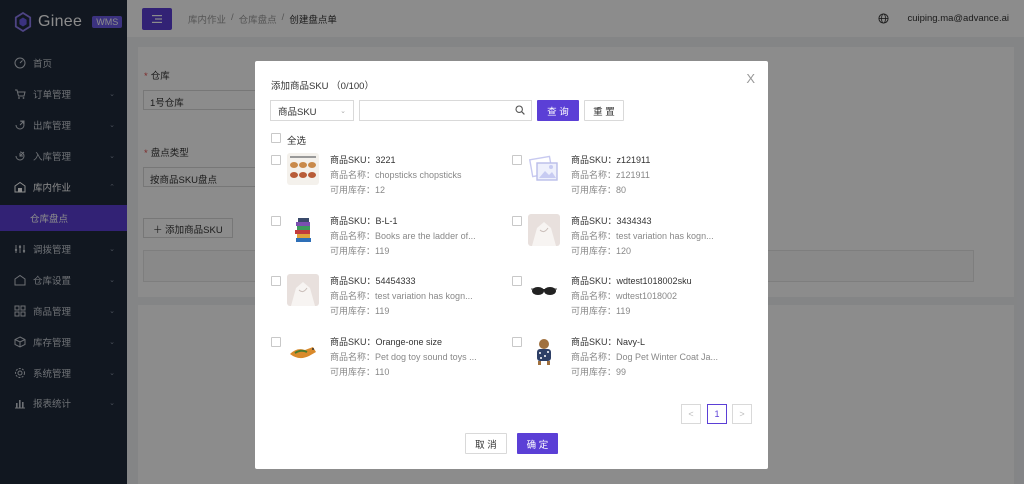 This screenshot has width=1024, height=484. What do you see at coordinates (363, 160) in the screenshot?
I see `sku-line: 商品SKU：3221` at bounding box center [363, 160].